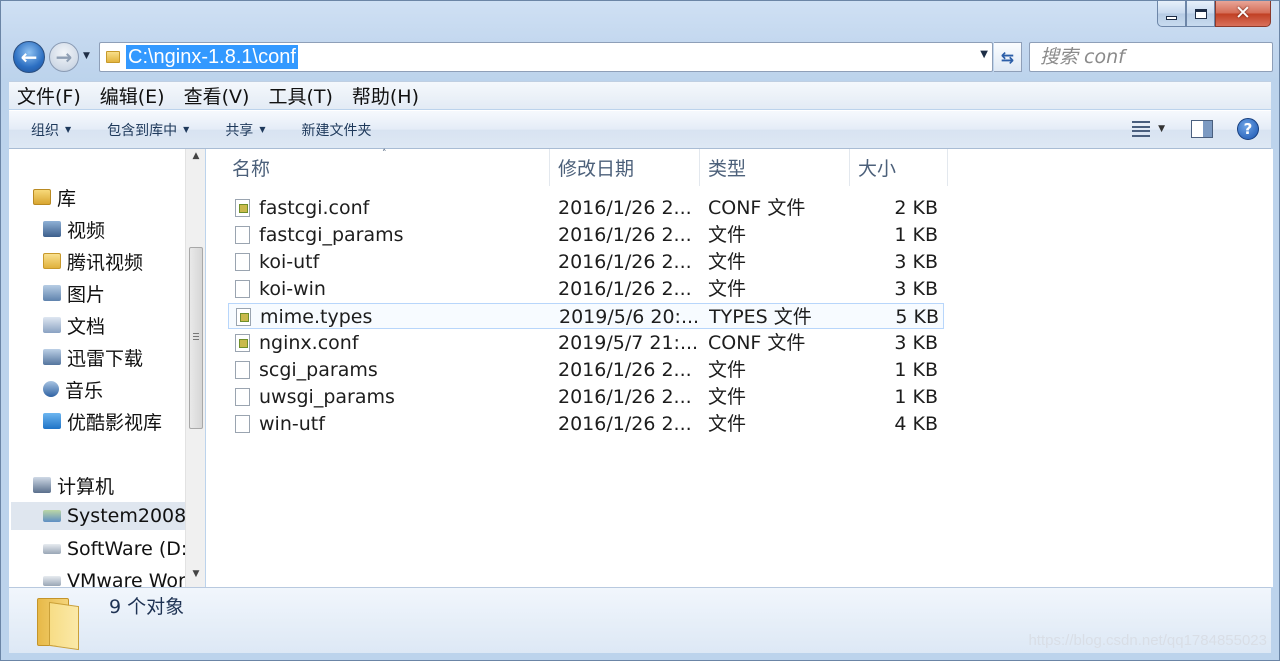 This screenshot has width=1280, height=661. I want to click on address-path: C:\nginx-1.8.1\conf, so click(212, 57).